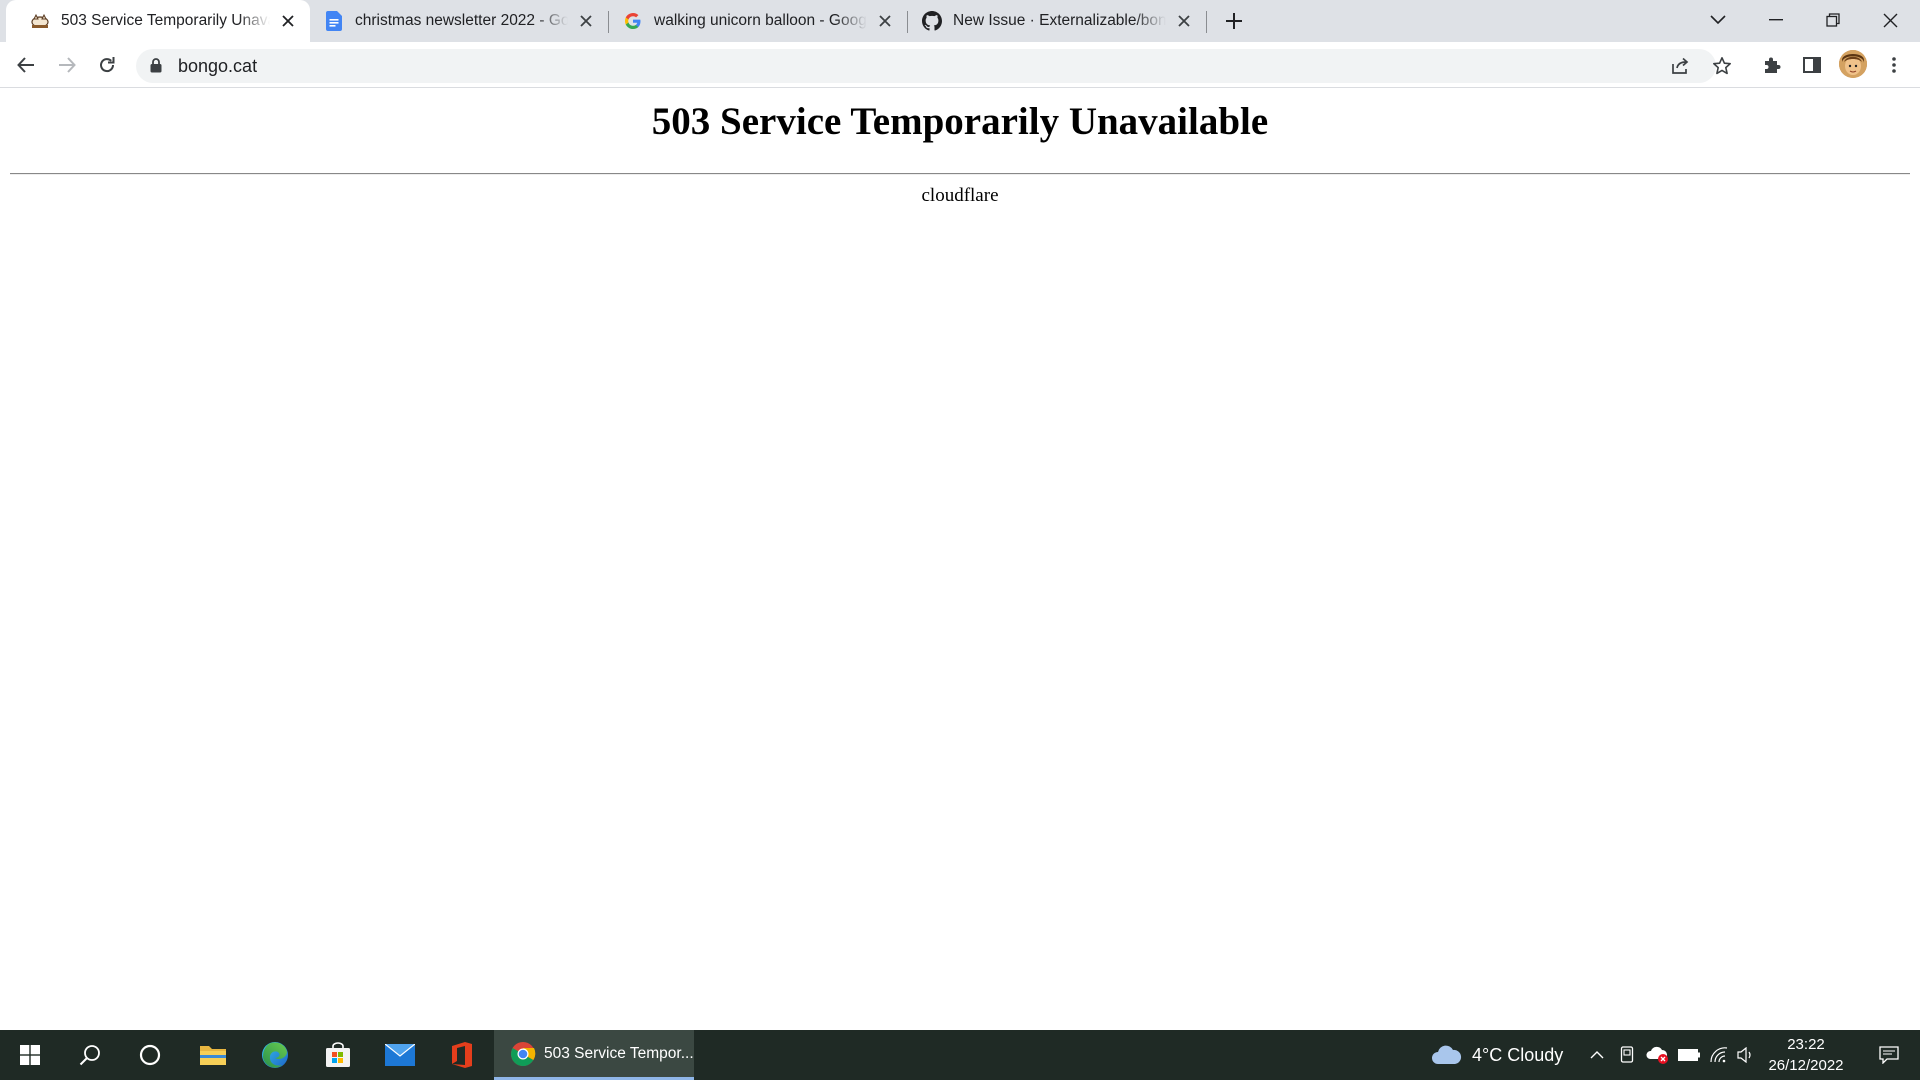 The image size is (1920, 1080). What do you see at coordinates (1059, 20) in the screenshot?
I see `tab-title: New Issue · Externalizable/bongo.cat` at bounding box center [1059, 20].